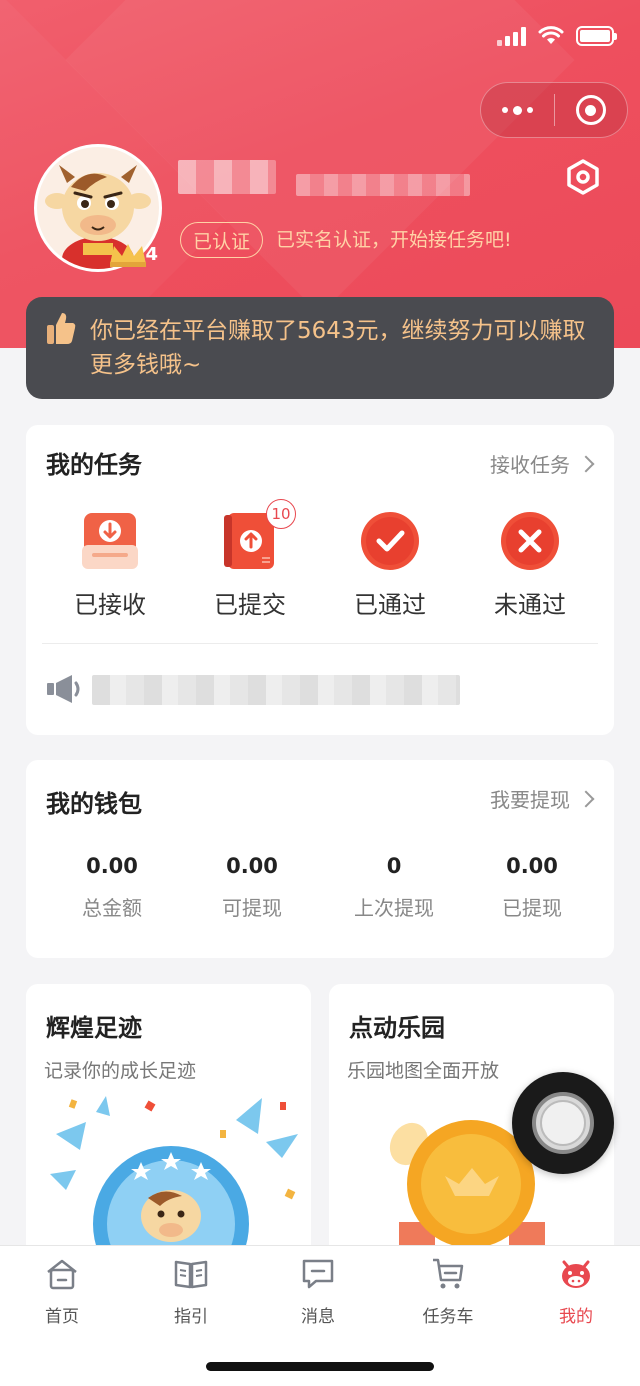 This screenshot has width=640, height=1386. I want to click on floating-assist-button, so click(563, 1123).